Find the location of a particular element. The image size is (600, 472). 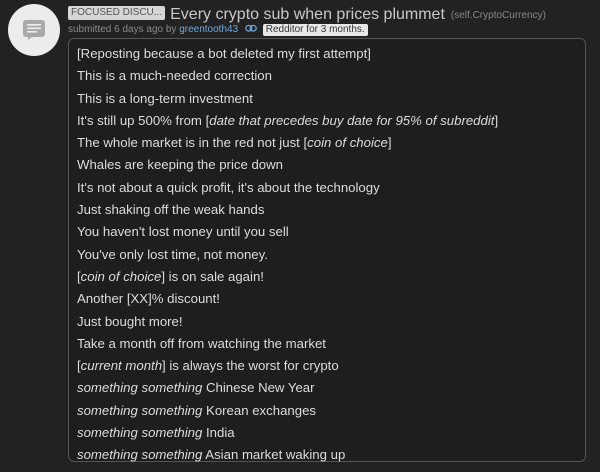

body-text: Chinese New Year is located at coordinates (258, 388).